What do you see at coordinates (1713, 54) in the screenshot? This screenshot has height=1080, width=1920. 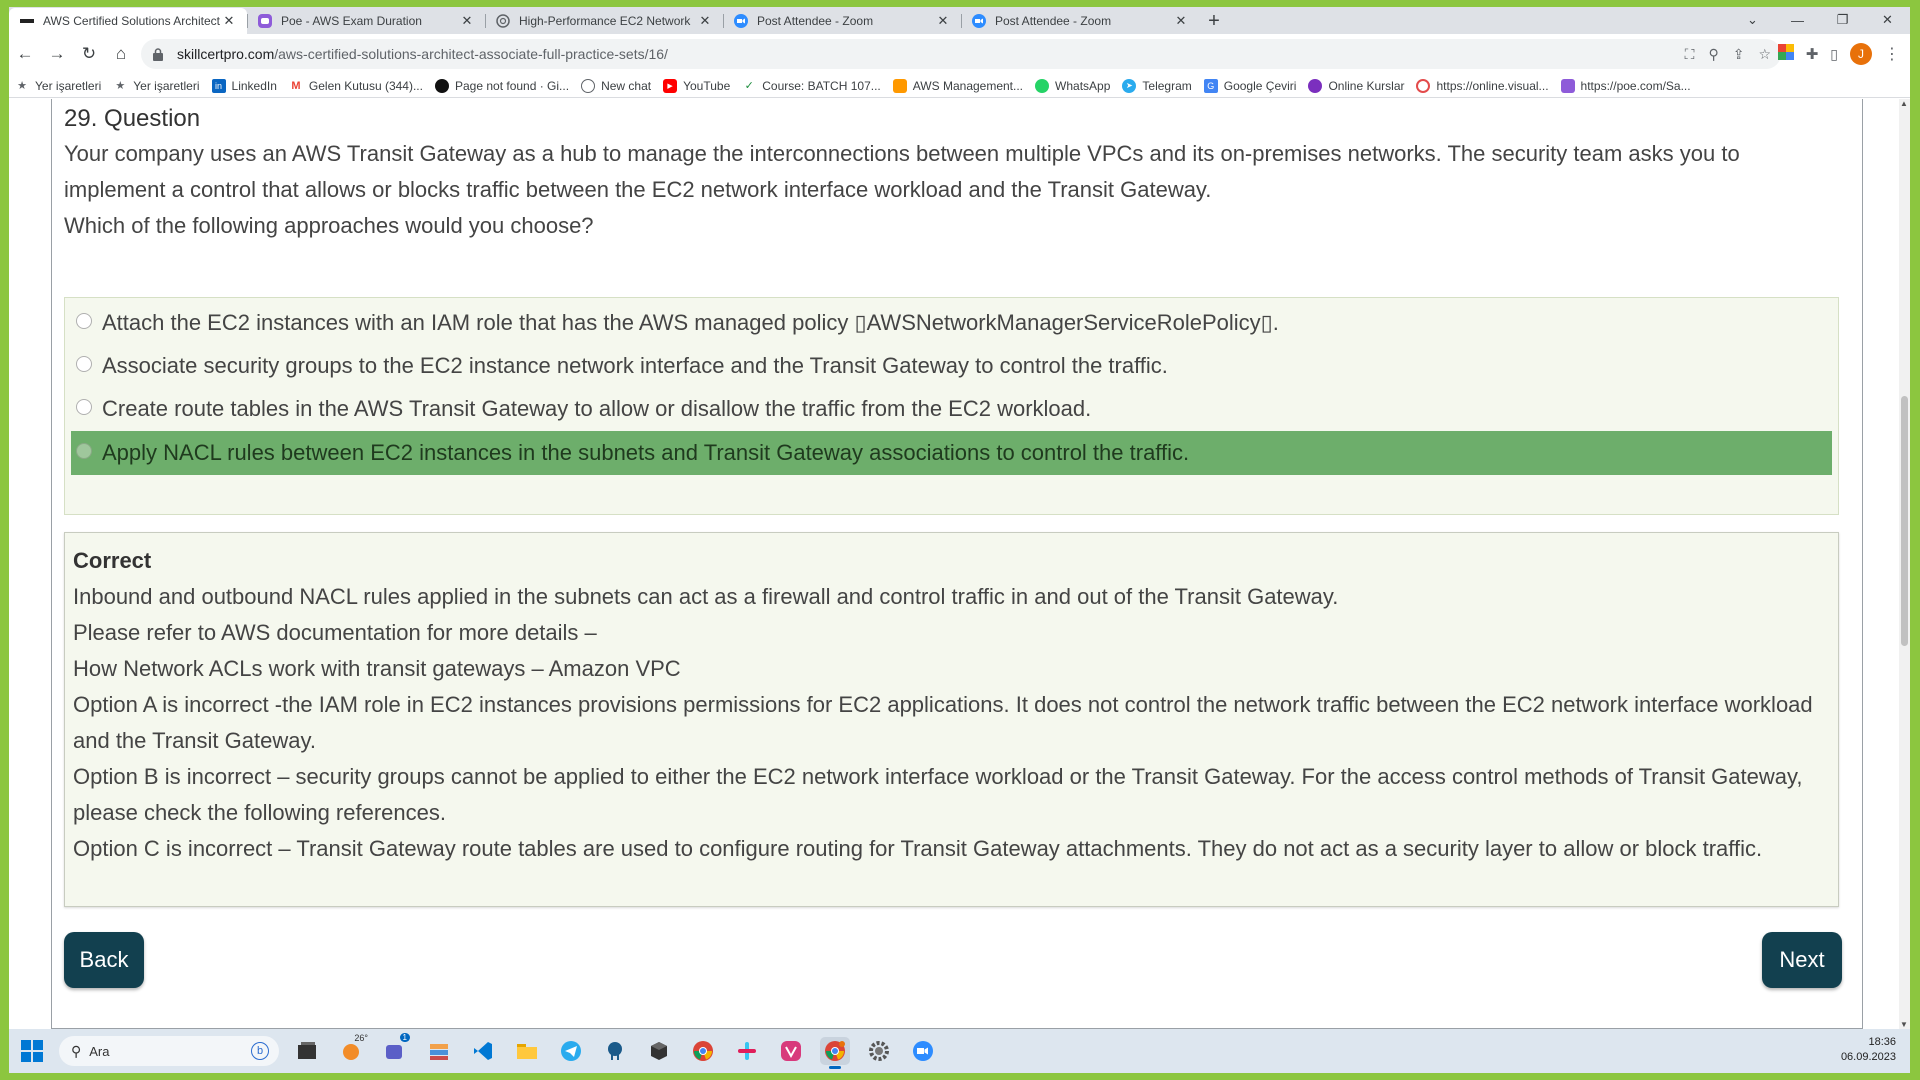 I see `zoom-icon: ⚲` at bounding box center [1713, 54].